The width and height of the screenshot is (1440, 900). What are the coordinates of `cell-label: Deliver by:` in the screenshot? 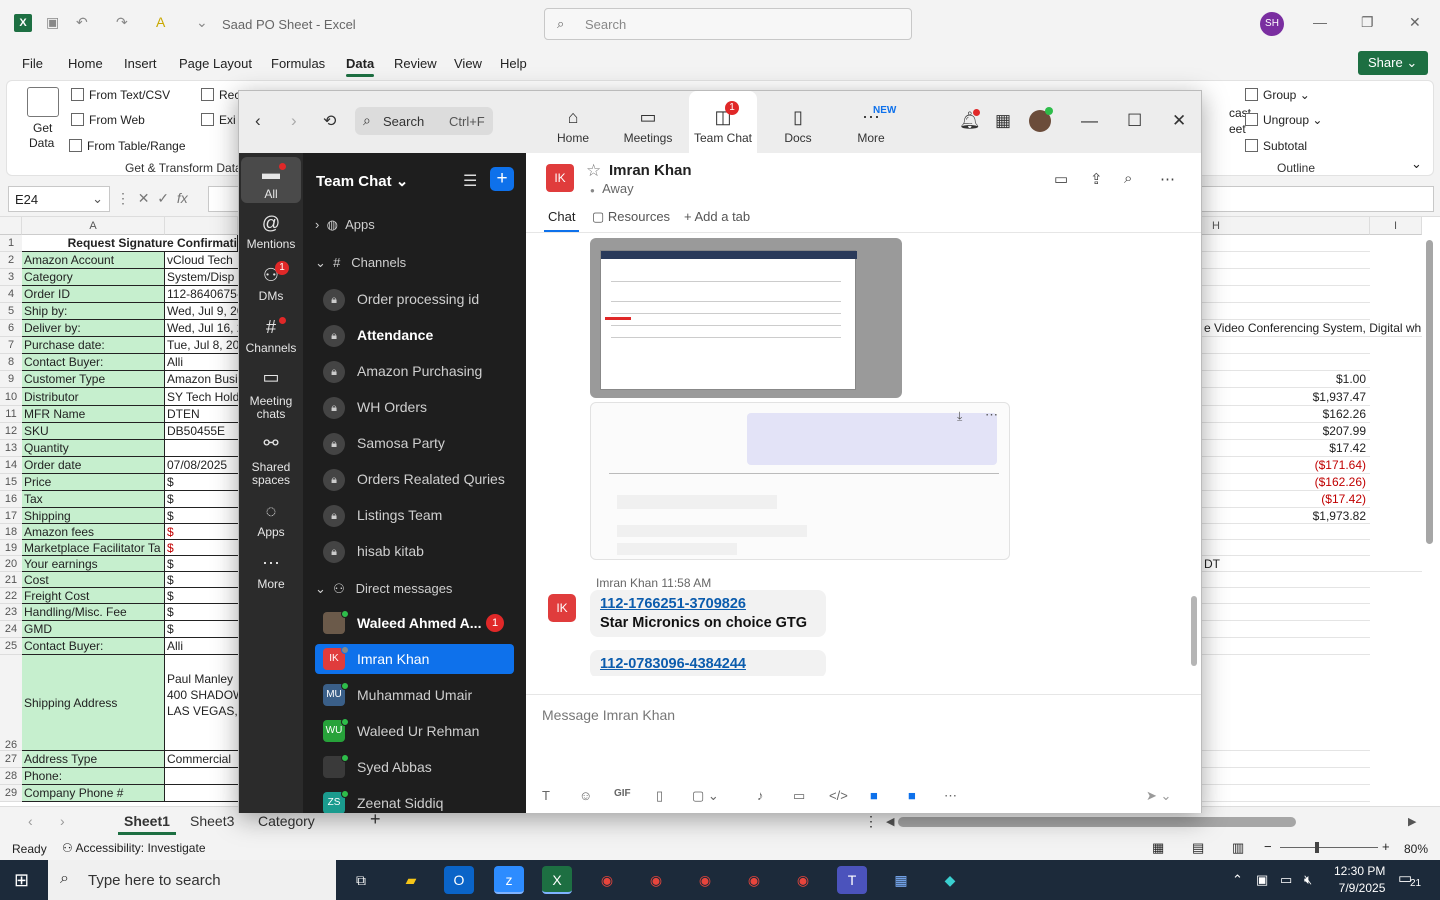 It's located at (93, 328).